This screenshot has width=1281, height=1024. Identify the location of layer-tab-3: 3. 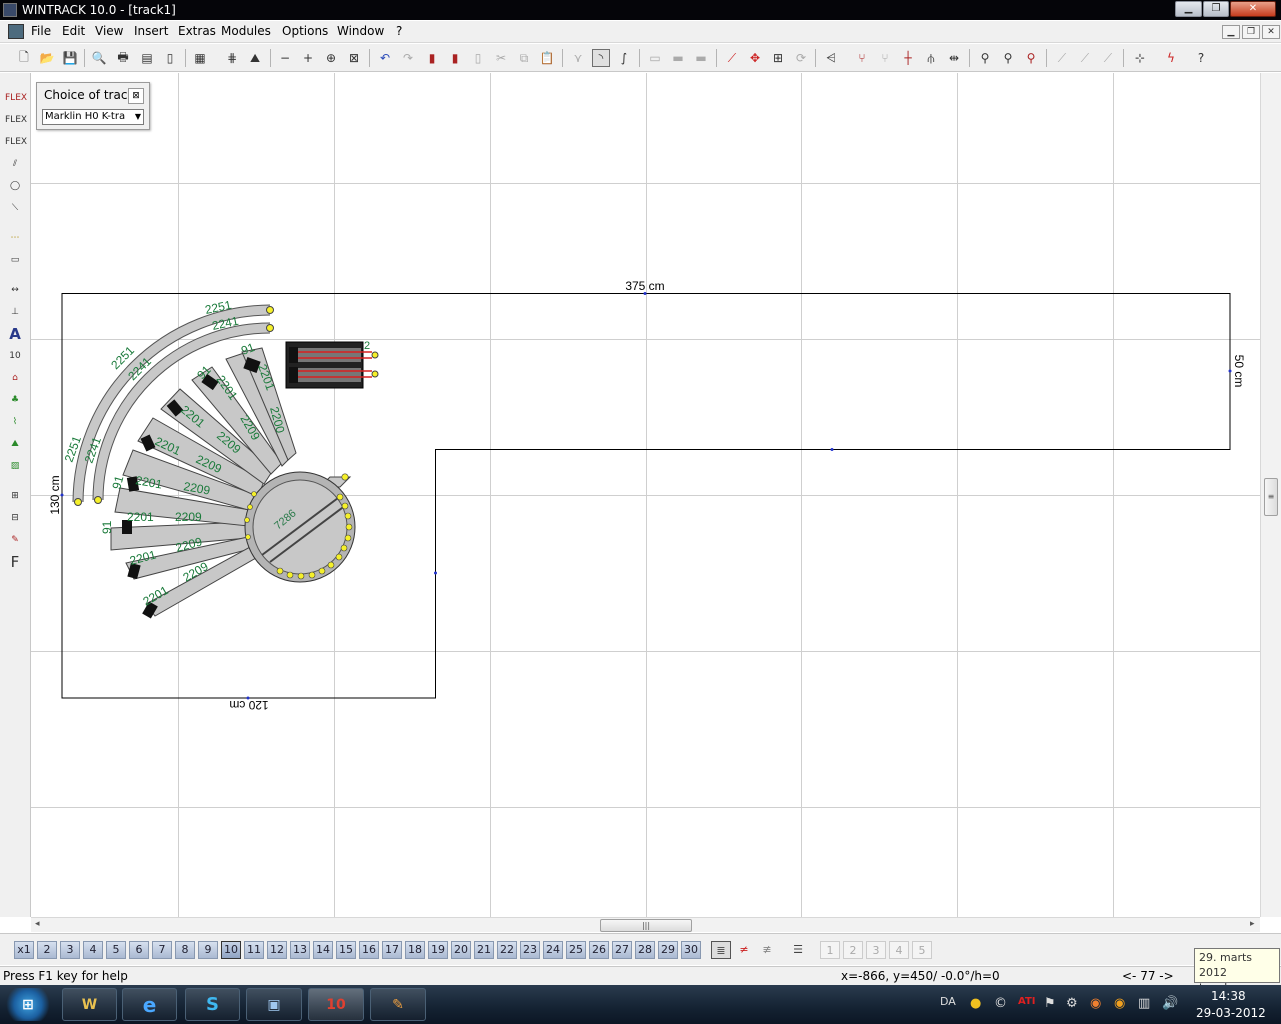
(70, 950).